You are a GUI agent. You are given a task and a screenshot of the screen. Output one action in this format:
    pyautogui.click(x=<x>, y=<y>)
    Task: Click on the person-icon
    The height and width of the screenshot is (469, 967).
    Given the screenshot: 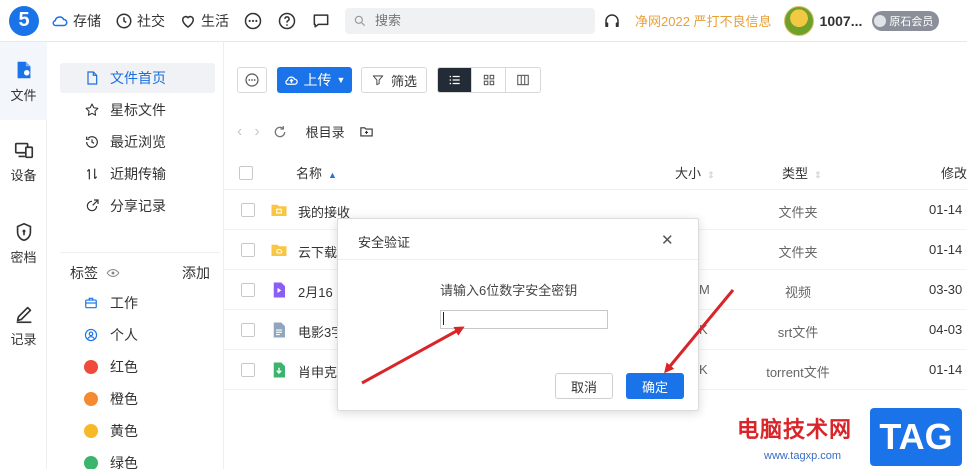 What is the action you would take?
    pyautogui.click(x=91, y=335)
    